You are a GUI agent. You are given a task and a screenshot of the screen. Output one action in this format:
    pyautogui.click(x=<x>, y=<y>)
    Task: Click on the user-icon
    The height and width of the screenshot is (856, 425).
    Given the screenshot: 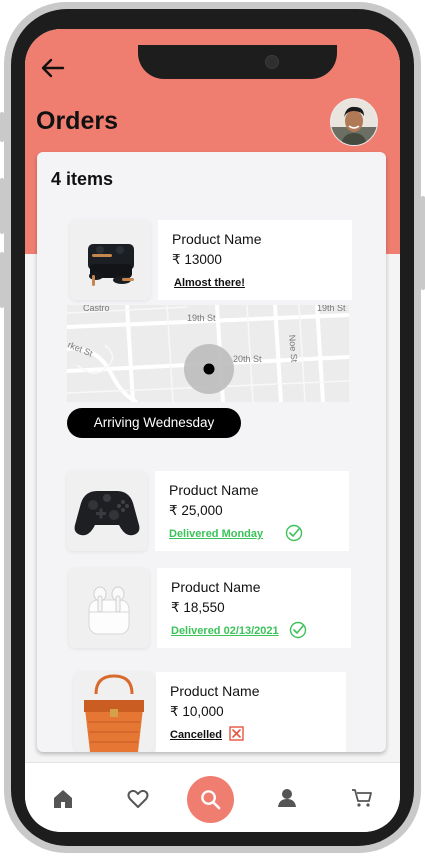 What is the action you would take?
    pyautogui.click(x=287, y=798)
    